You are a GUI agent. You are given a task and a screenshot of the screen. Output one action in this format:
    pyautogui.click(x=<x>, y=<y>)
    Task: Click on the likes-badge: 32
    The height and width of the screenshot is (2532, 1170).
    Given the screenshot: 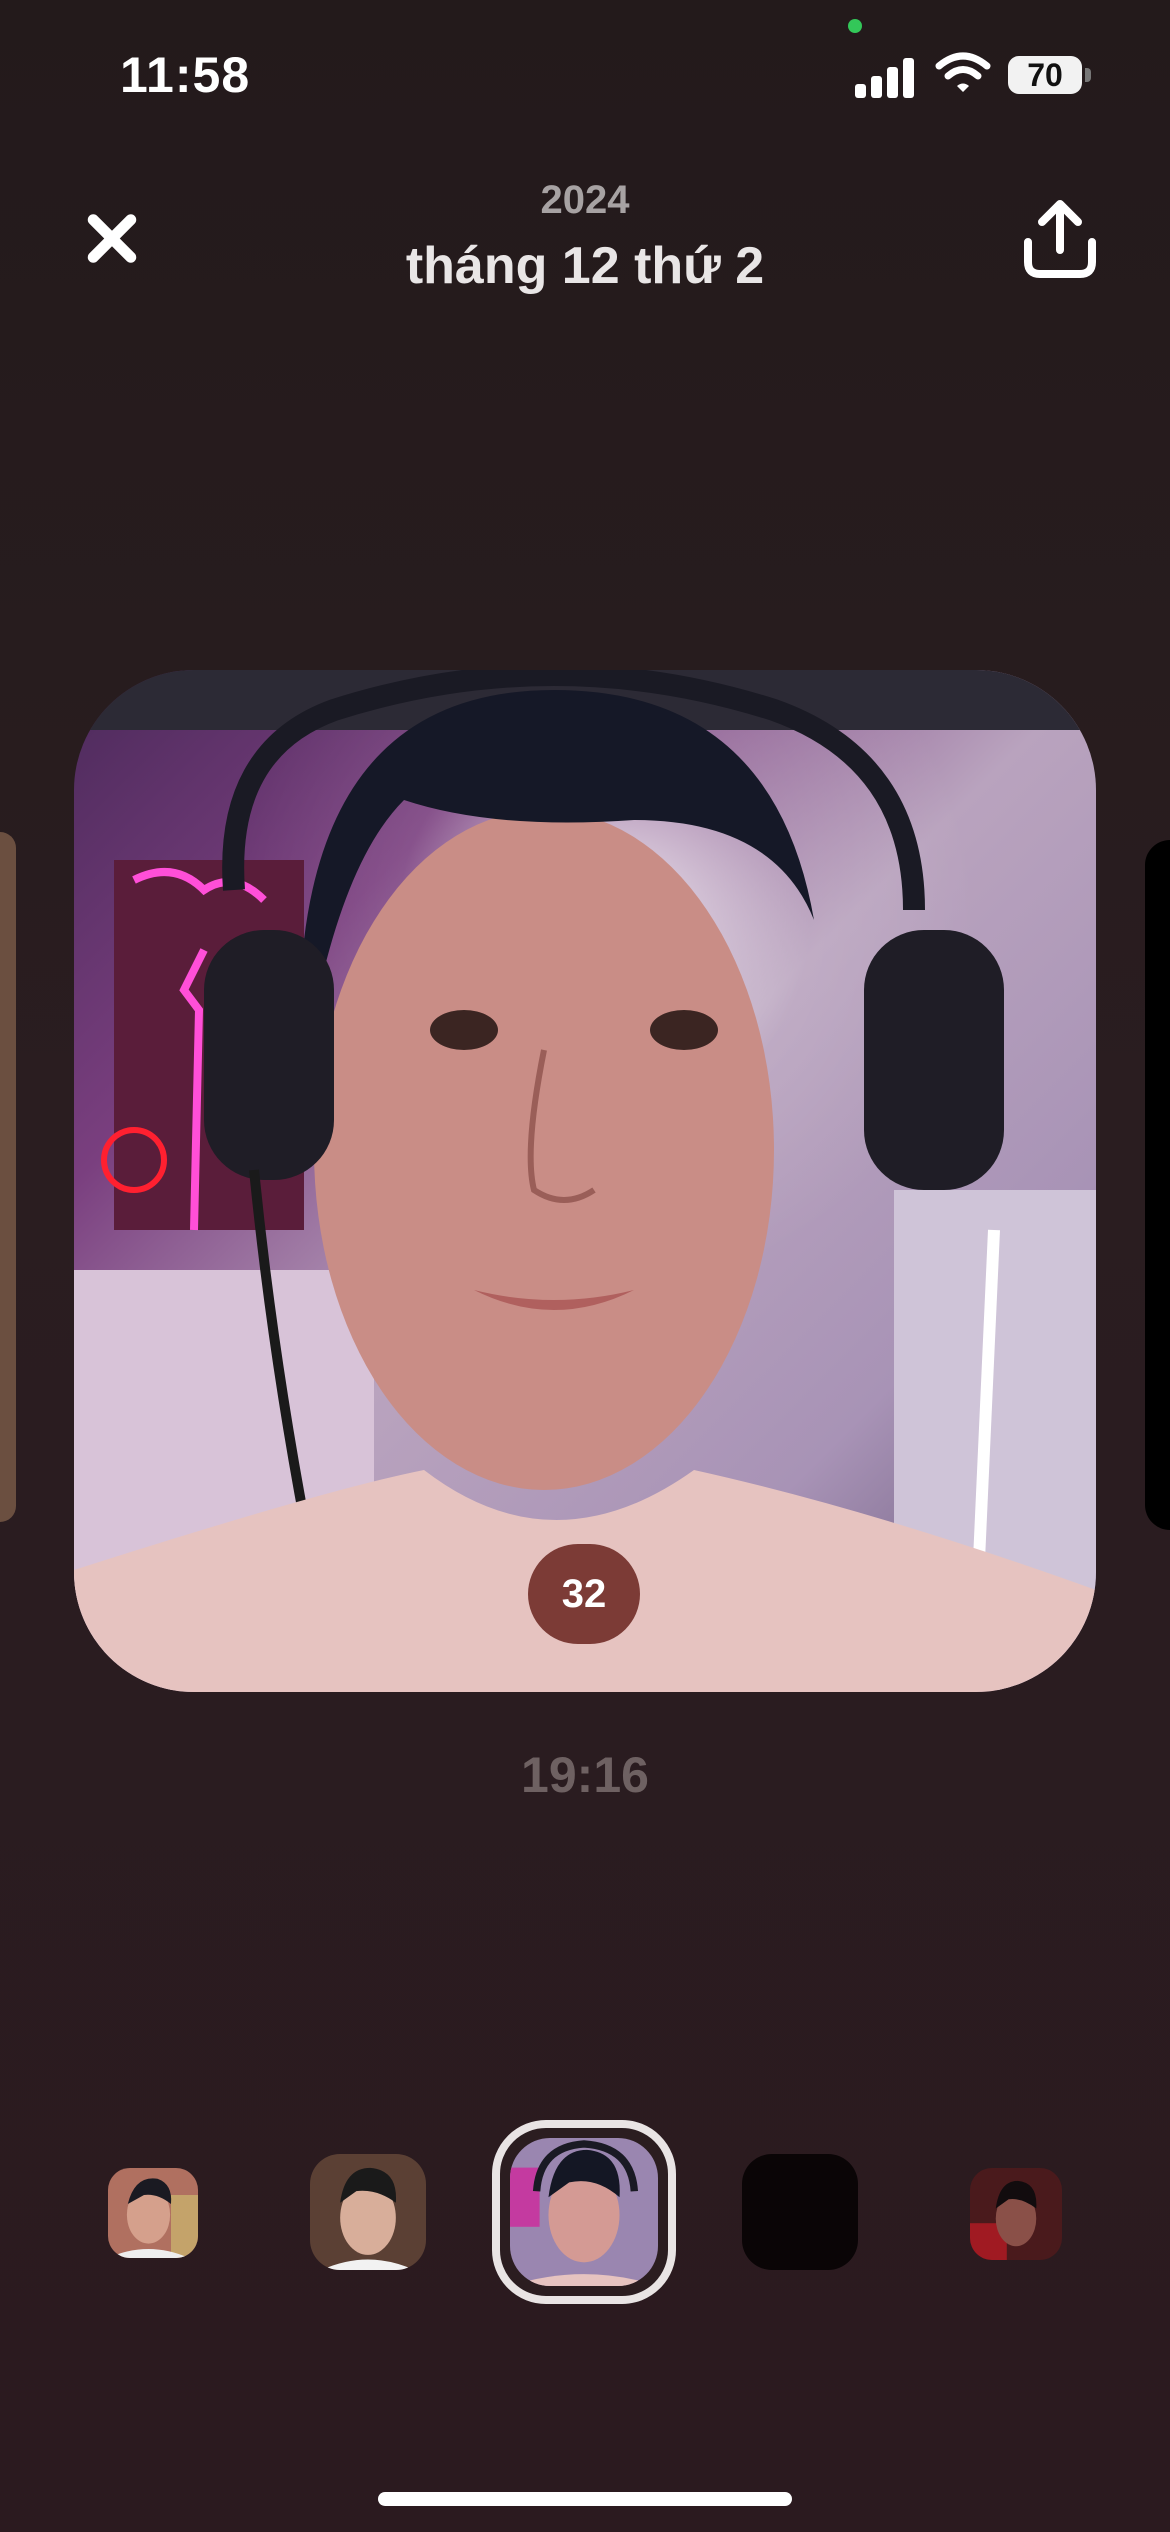 What is the action you would take?
    pyautogui.click(x=584, y=1594)
    